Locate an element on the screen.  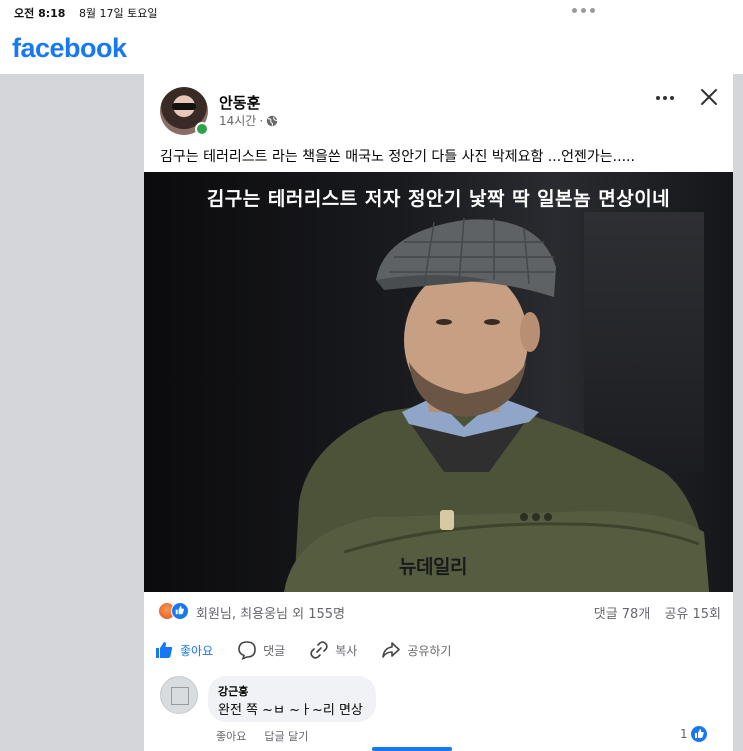
comment-bubble-icon is located at coordinates (247, 650).